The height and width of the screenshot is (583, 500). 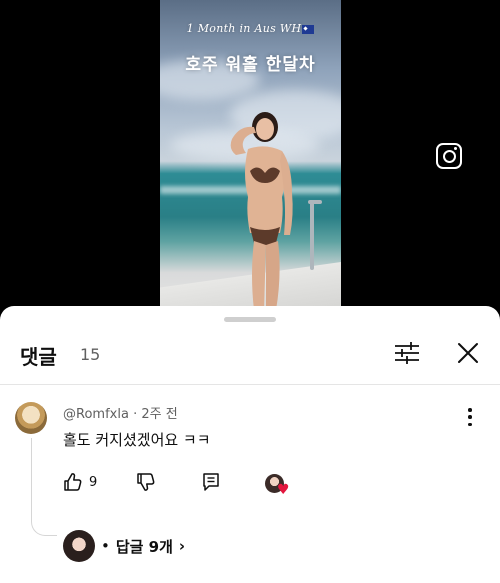 I want to click on thumbs-down-icon, so click(x=146, y=482).